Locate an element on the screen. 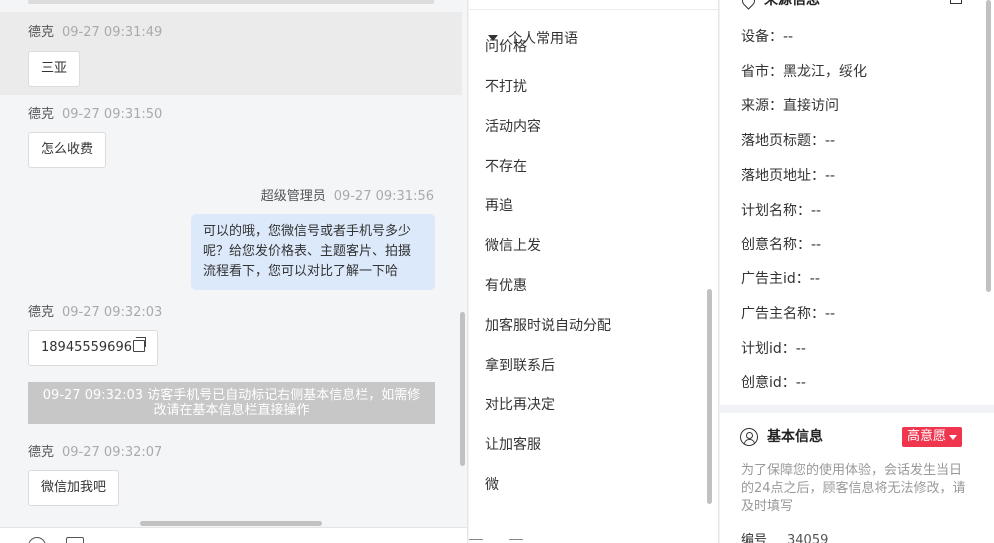  message-time: 09-27 09:31:50 is located at coordinates (112, 114).